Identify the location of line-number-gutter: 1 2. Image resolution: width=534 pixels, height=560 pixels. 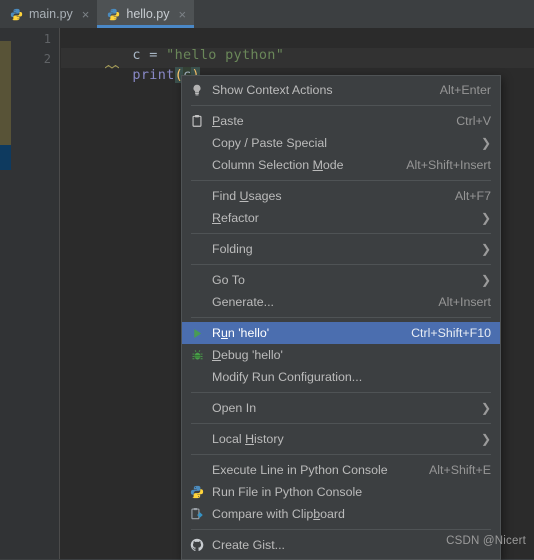
(35, 293).